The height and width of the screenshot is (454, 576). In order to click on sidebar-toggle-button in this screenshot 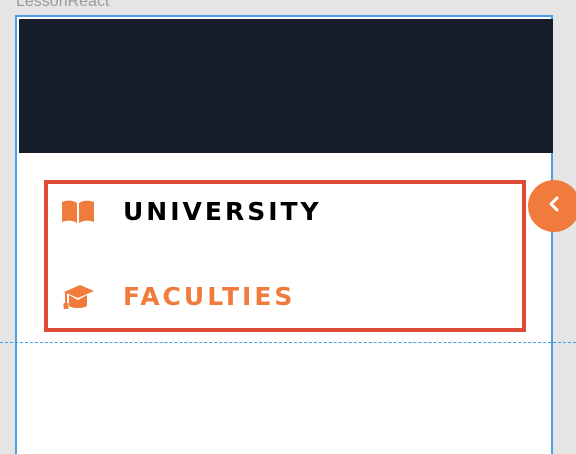, I will do `click(552, 206)`.